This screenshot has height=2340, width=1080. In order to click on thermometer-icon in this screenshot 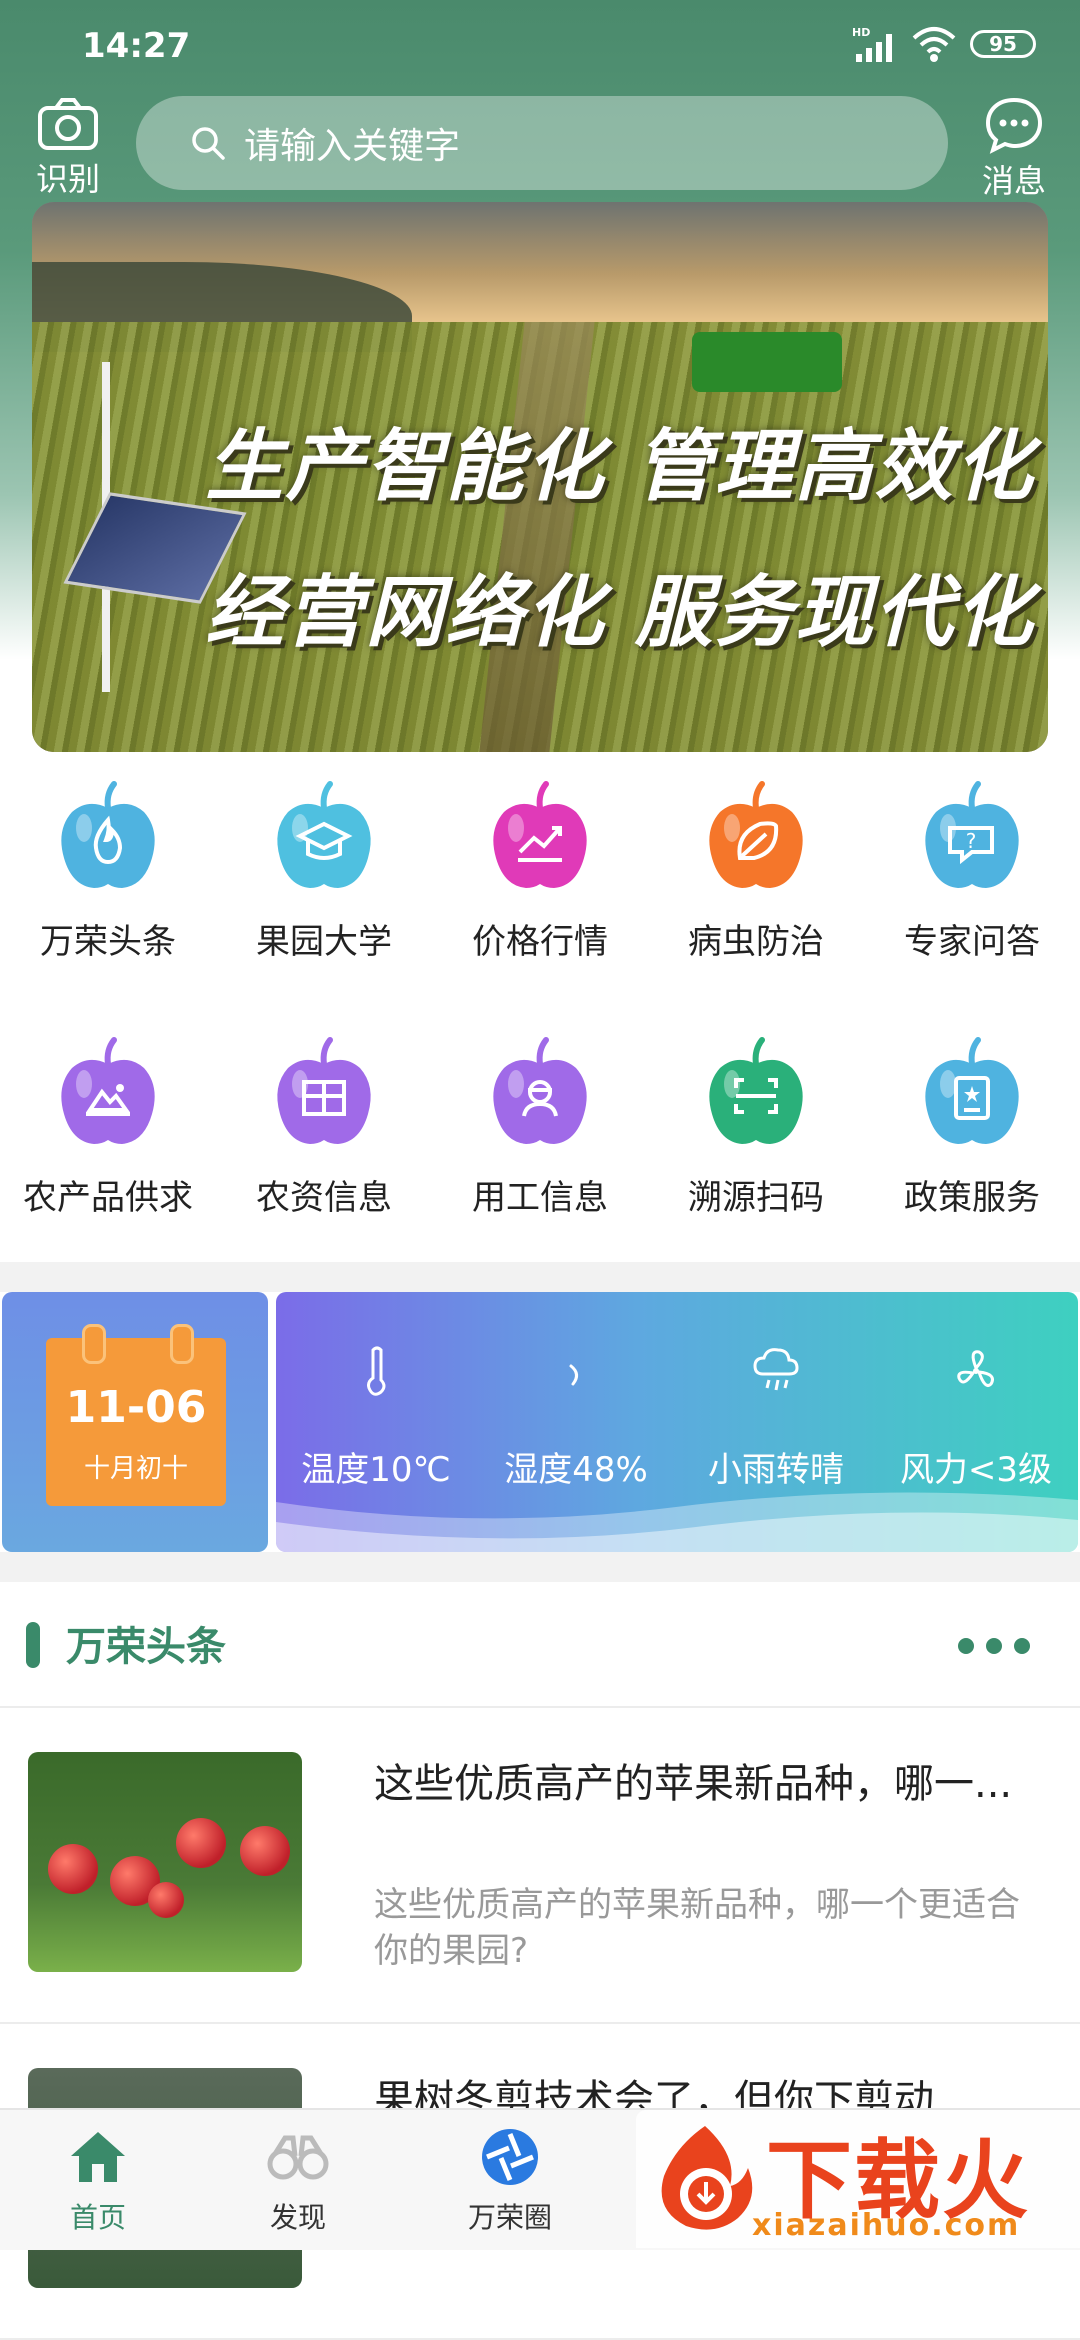, I will do `click(376, 1371)`.